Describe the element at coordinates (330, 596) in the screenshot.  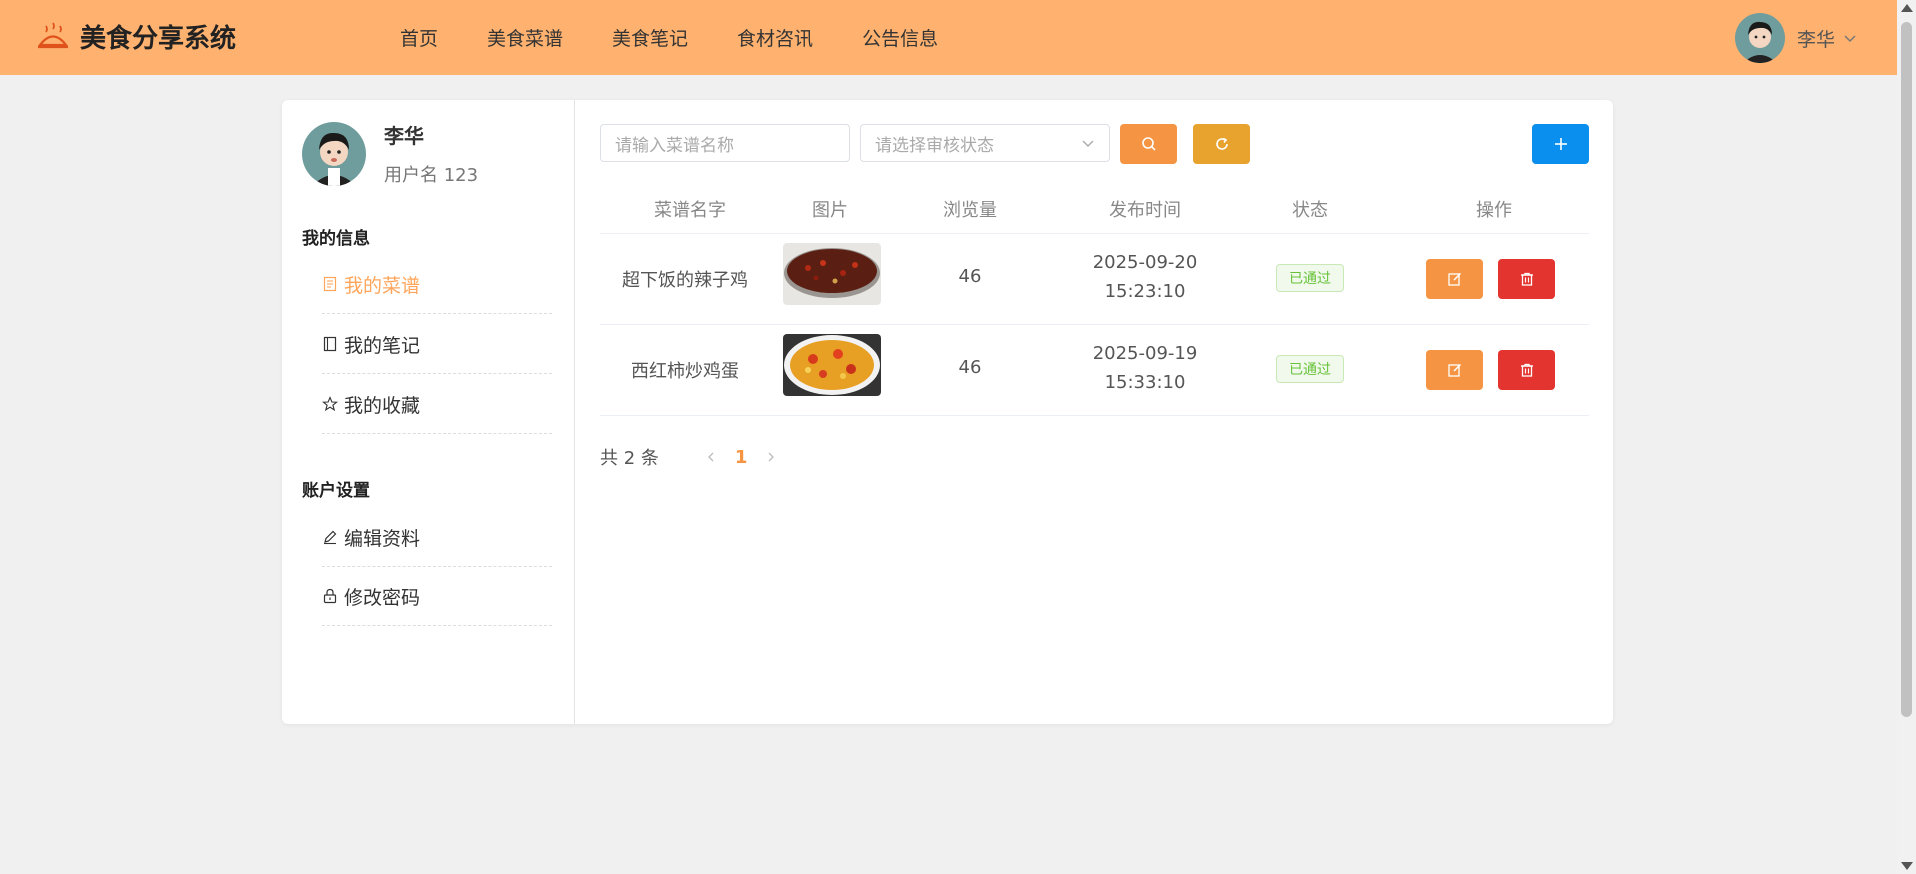
I see `lock-icon` at that location.